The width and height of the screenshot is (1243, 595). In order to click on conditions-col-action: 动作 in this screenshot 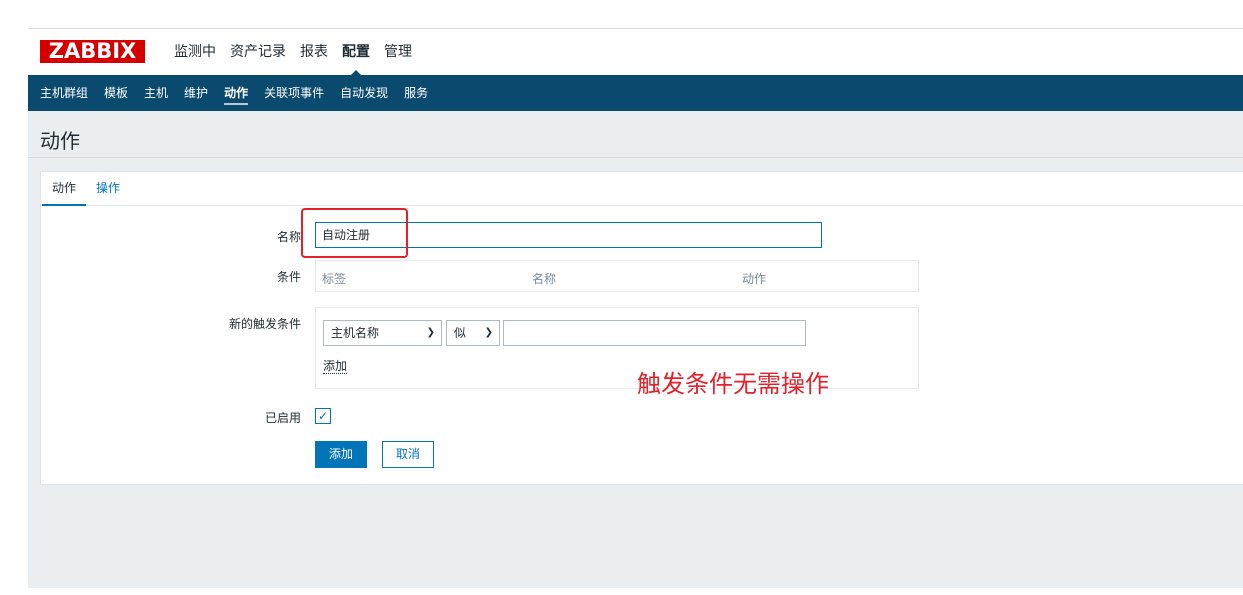, I will do `click(754, 279)`.